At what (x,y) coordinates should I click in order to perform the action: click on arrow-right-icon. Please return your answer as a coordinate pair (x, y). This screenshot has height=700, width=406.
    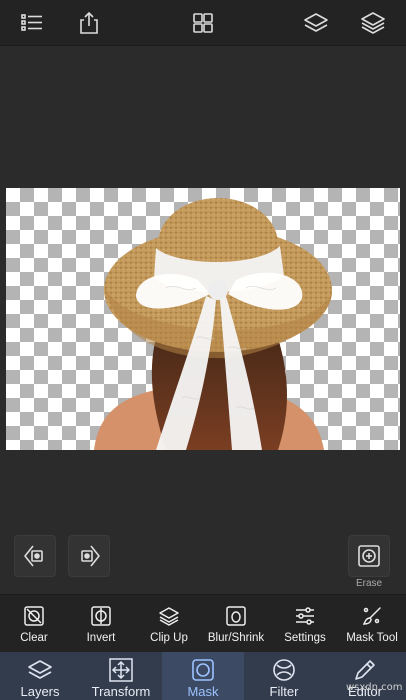
    Looking at the image, I should click on (90, 556).